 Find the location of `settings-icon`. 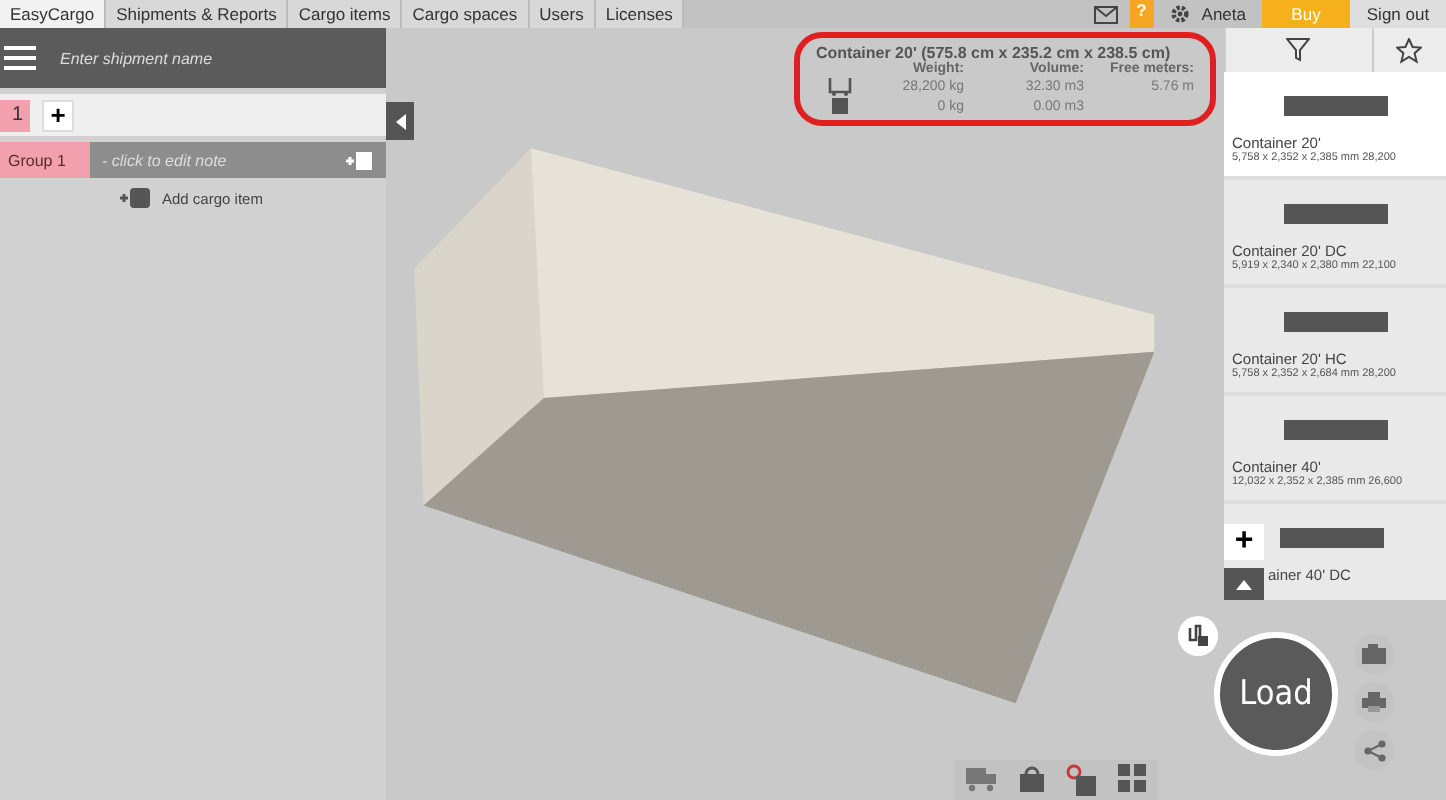

settings-icon is located at coordinates (1179, 14).